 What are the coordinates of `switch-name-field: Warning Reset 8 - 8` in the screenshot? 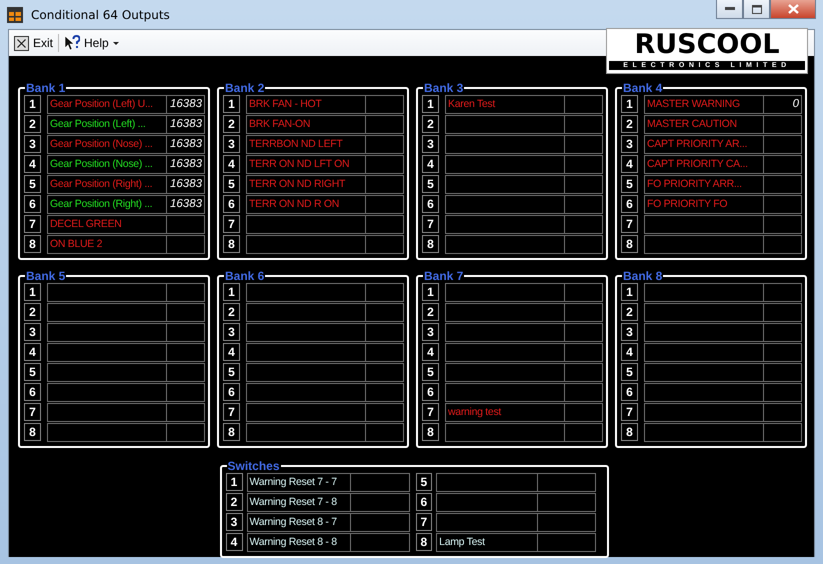 It's located at (298, 542).